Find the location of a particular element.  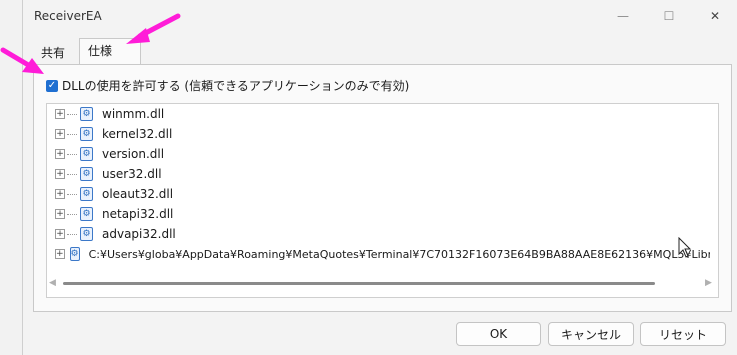

allow-dll-option: ✓ DLLの使用を許可する (信頼できるアプリケーションのみで有効) is located at coordinates (227, 85).